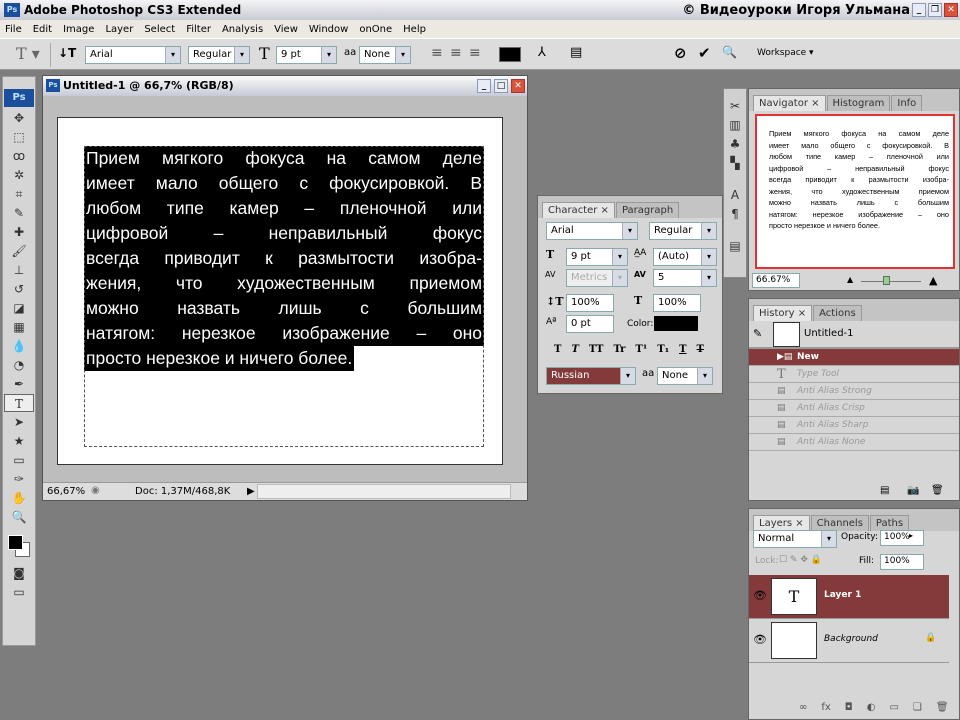 This screenshot has height=720, width=960. I want to click on character-panel-icon: A, so click(735, 195).